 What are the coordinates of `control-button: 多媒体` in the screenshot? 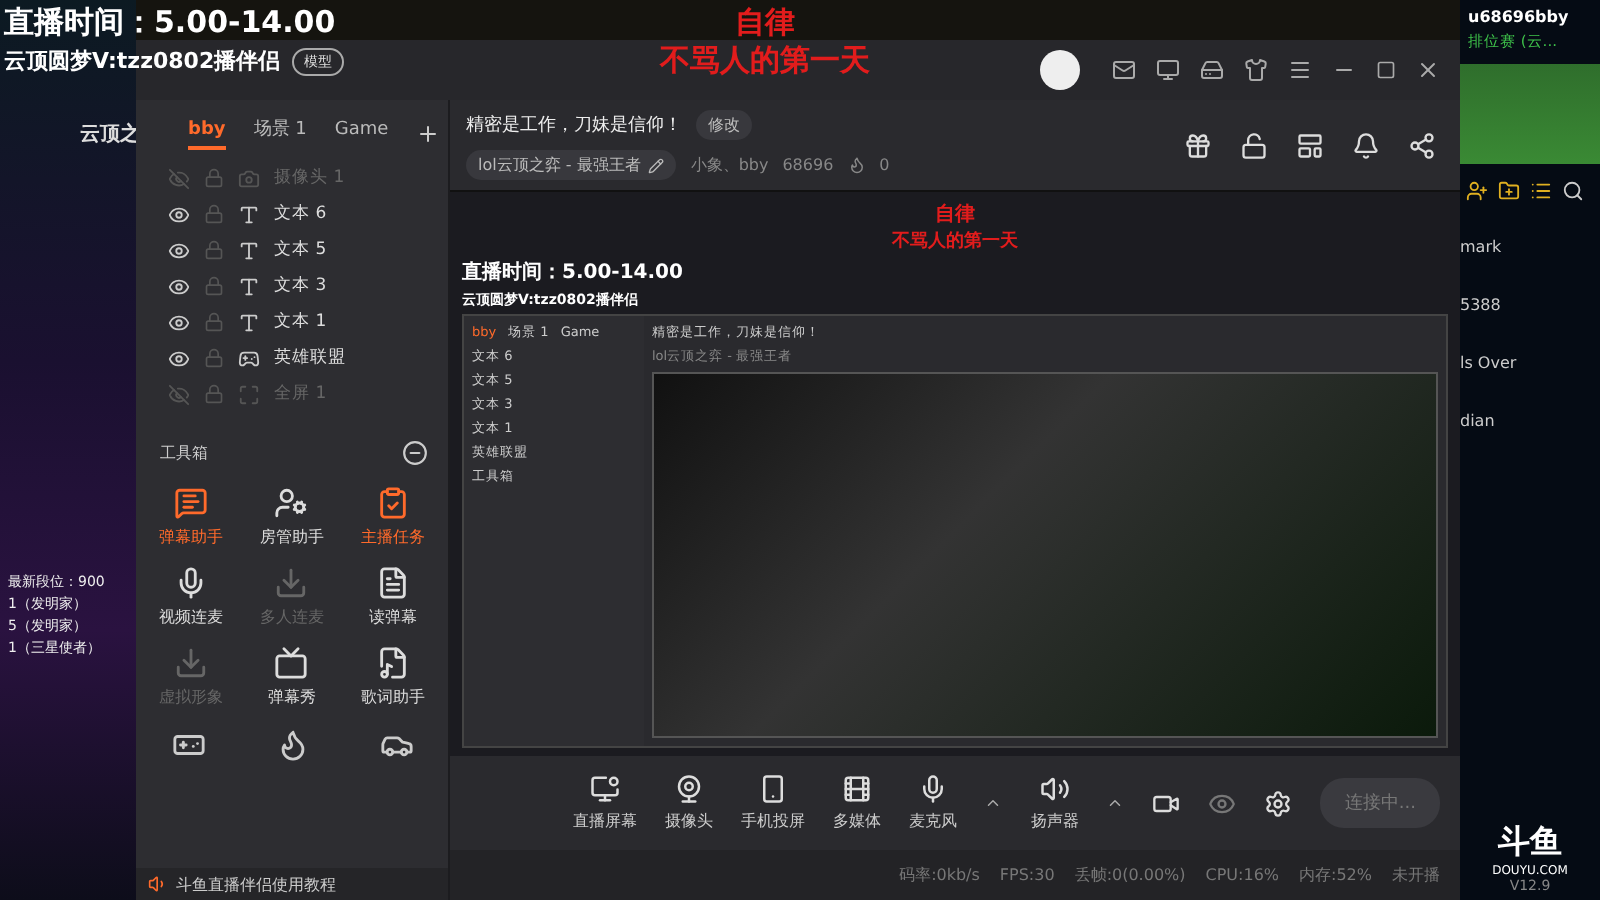 It's located at (856, 803).